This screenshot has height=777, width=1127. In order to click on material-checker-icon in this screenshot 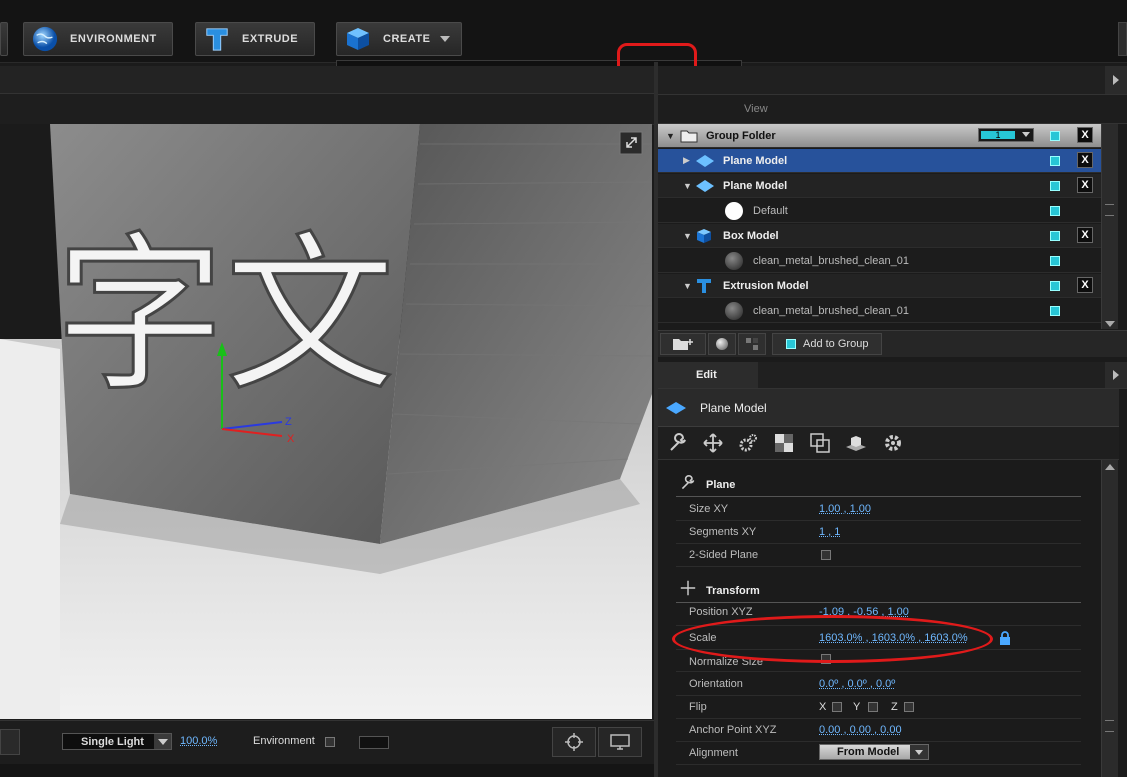, I will do `click(784, 443)`.